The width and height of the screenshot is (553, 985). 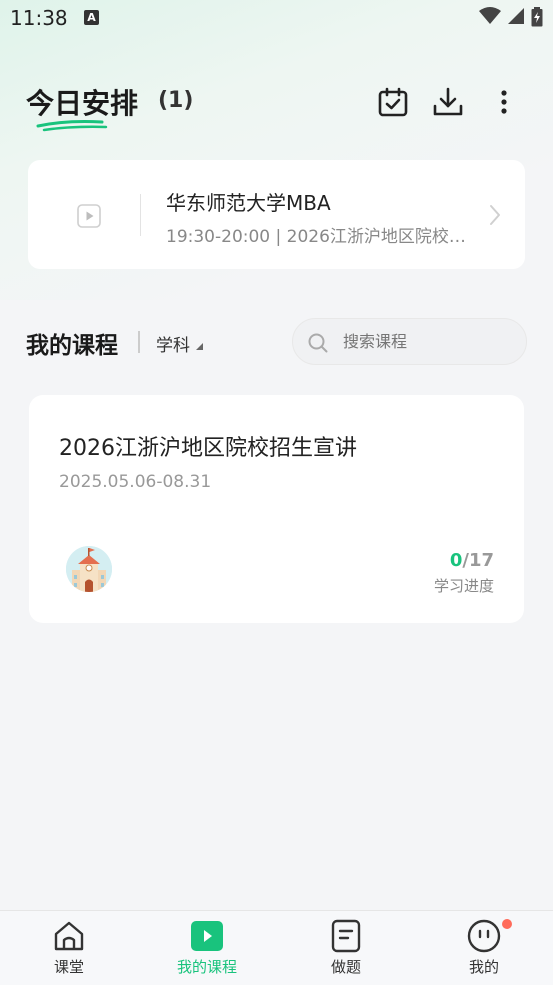 What do you see at coordinates (448, 102) in the screenshot?
I see `download-icon` at bounding box center [448, 102].